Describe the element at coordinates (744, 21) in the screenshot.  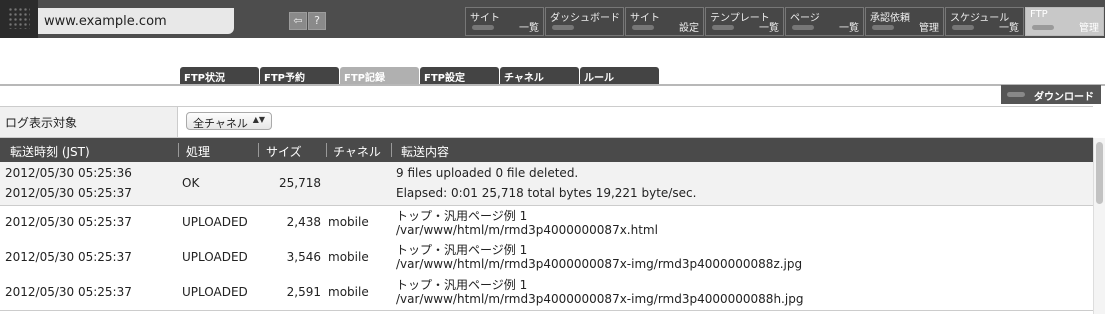
I see `nav-item-3: テンプレート 一覧` at that location.